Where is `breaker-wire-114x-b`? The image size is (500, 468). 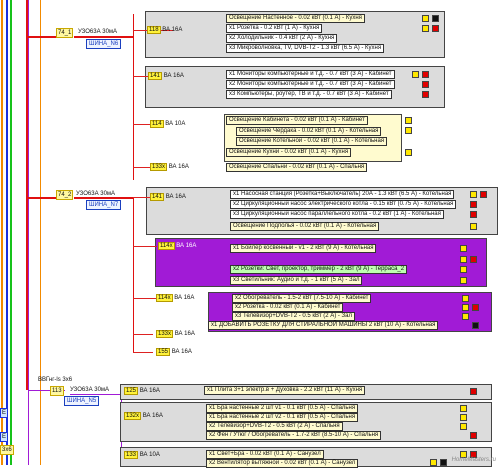 breaker-wire-114x-b is located at coordinates (145, 298).